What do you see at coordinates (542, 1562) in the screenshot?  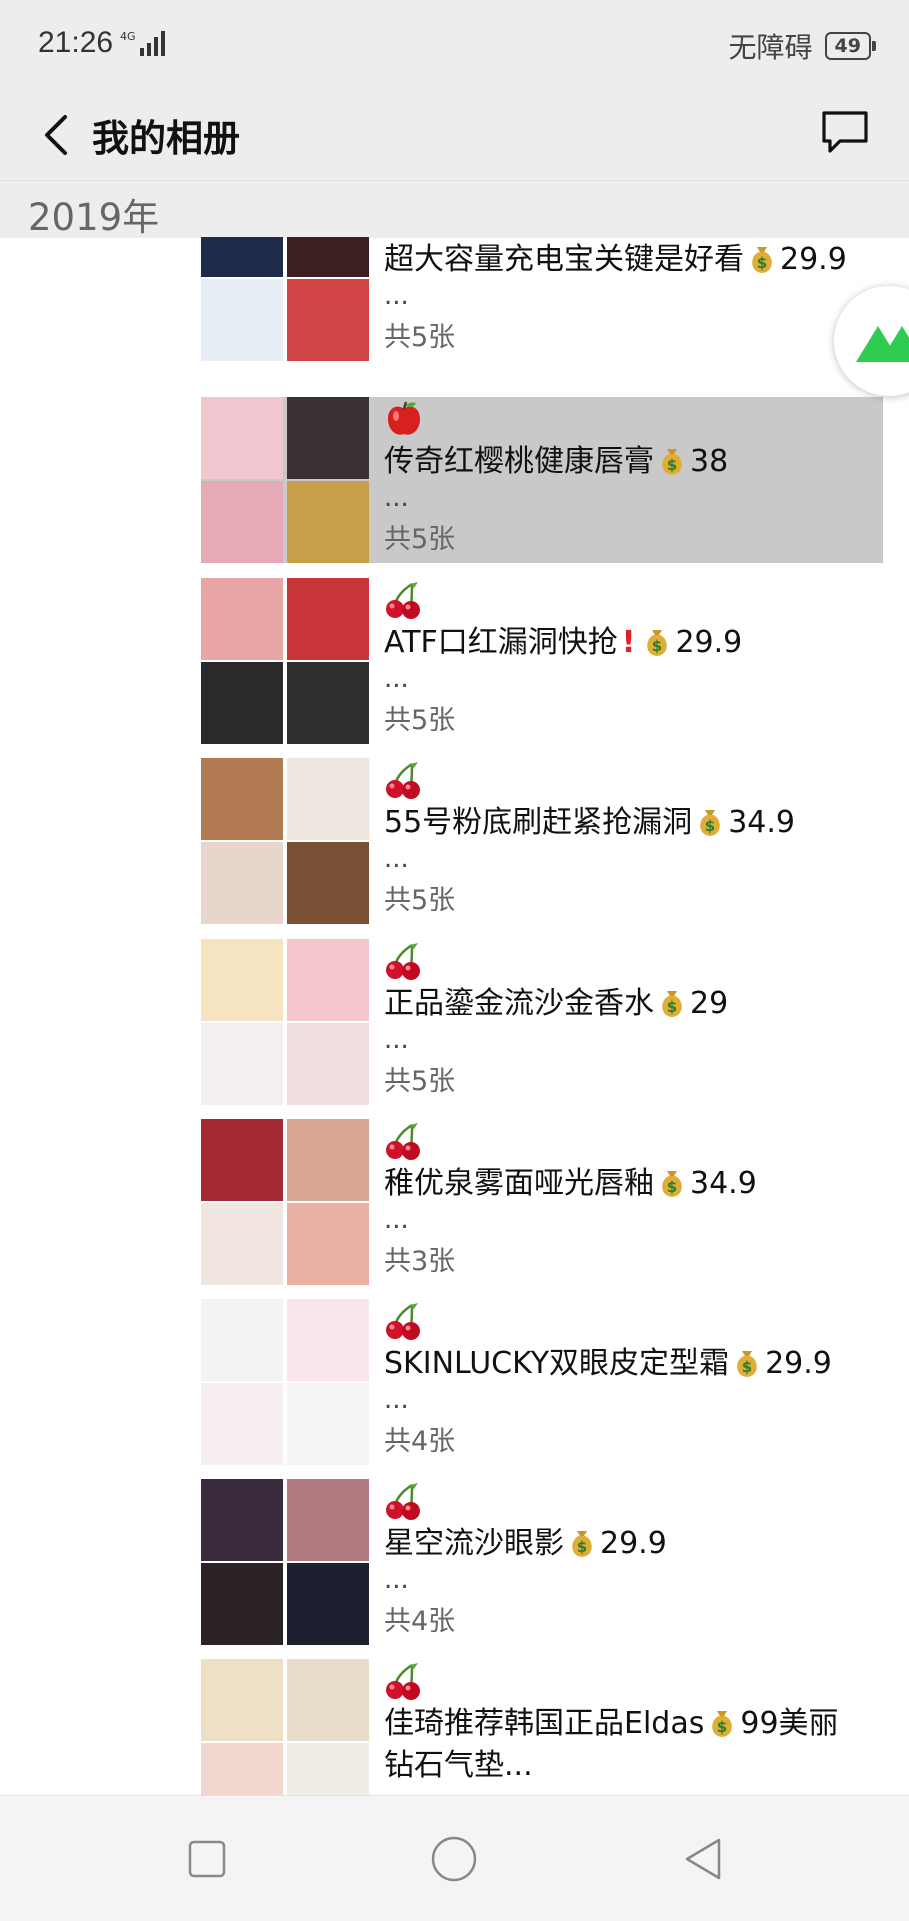 I see `album-item: 星空流沙眼影 $29.9... 共4张` at bounding box center [542, 1562].